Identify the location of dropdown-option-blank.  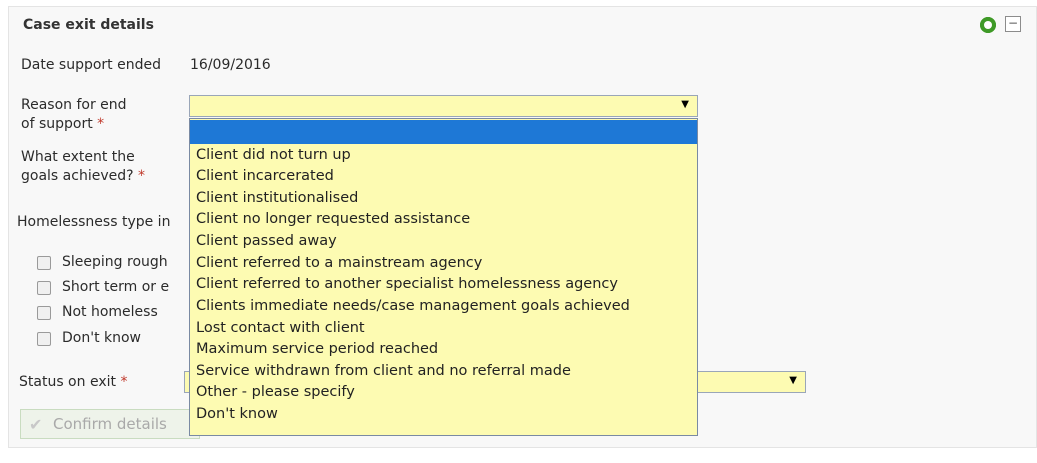
(443, 132).